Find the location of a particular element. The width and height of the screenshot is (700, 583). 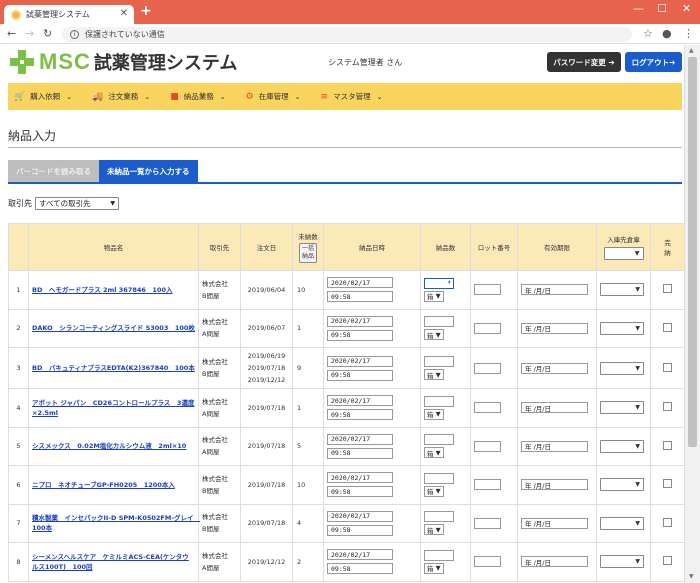

profile-icon: ● is located at coordinates (667, 33).